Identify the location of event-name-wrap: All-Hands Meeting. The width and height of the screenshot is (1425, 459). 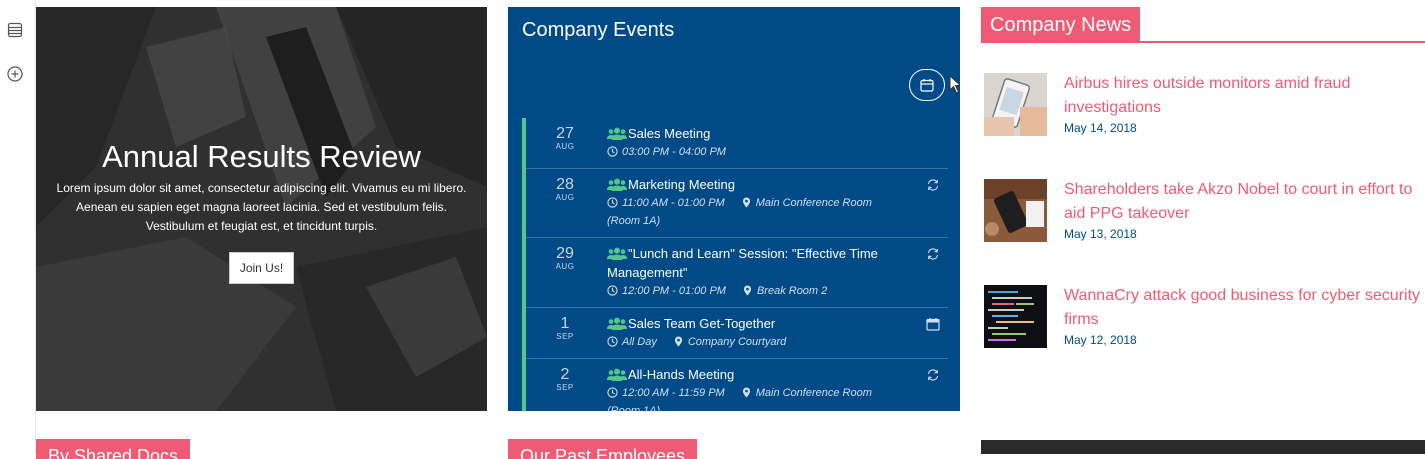
(747, 374).